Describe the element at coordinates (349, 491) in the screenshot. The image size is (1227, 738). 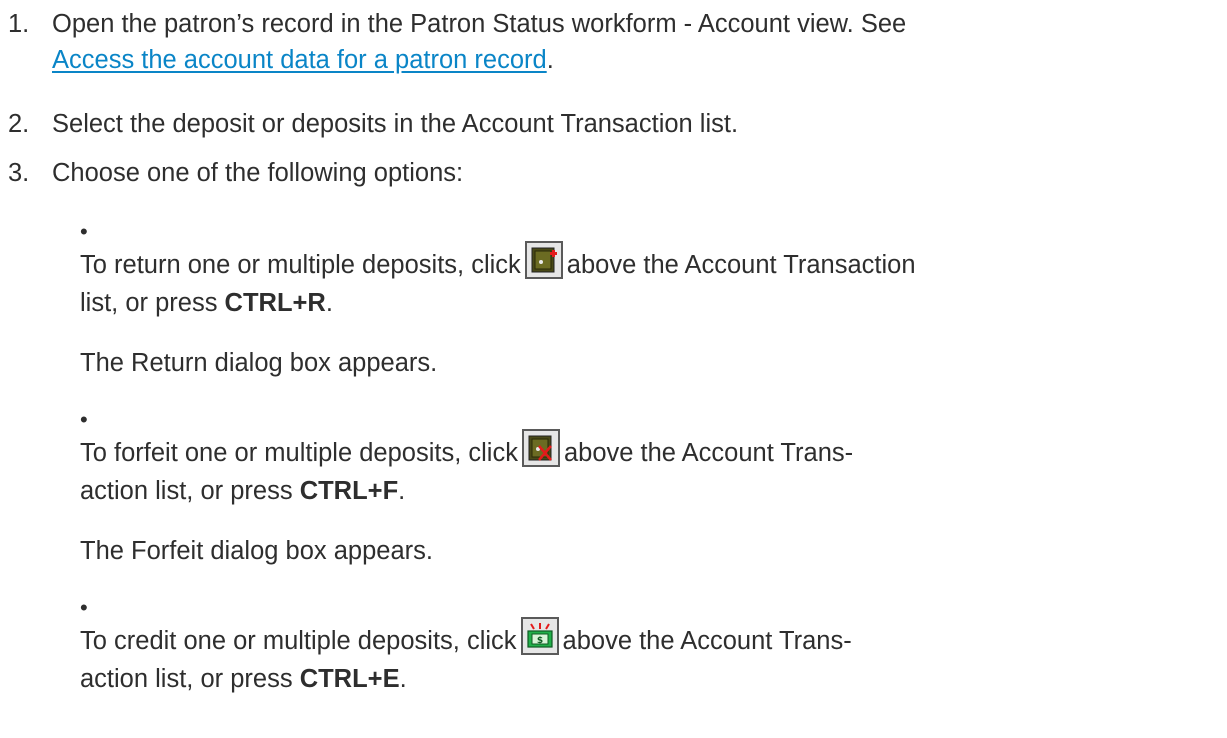
I see `keyboard-shortcut: CTRL+F` at that location.